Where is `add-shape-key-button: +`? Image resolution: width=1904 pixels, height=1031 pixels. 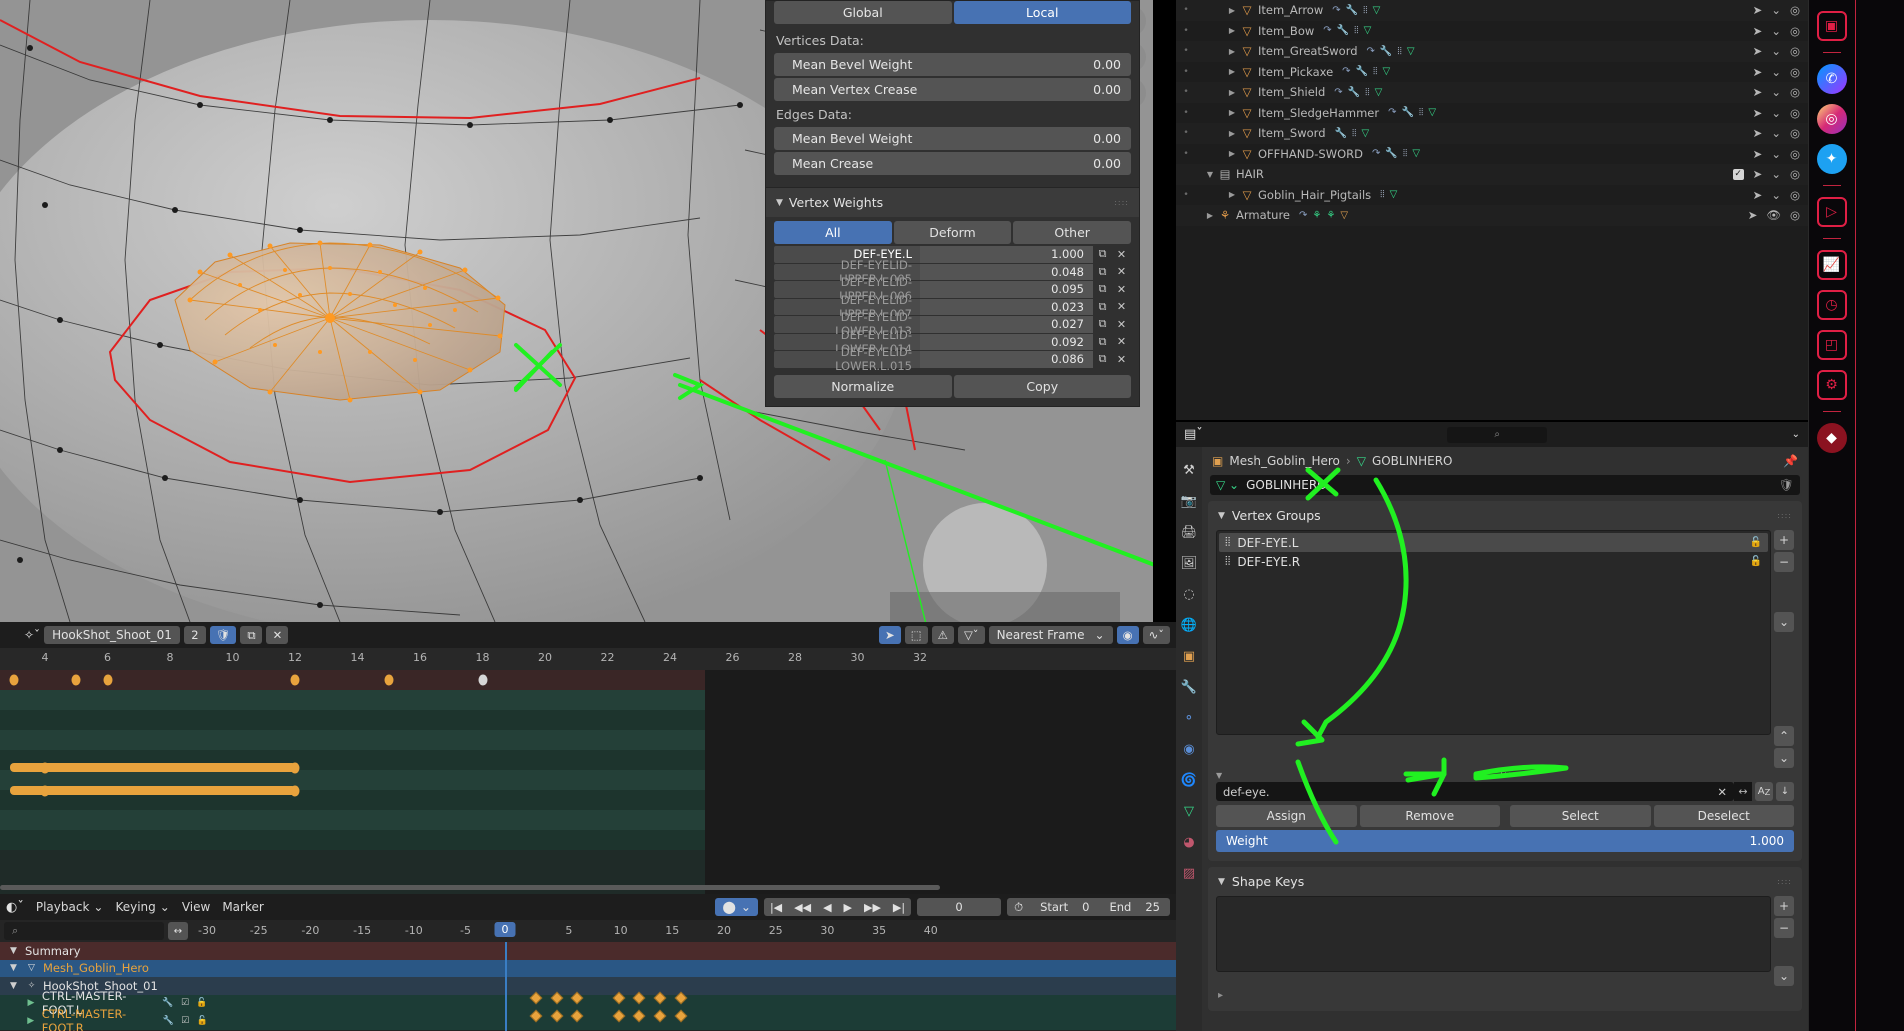
add-shape-key-button: + is located at coordinates (1784, 906).